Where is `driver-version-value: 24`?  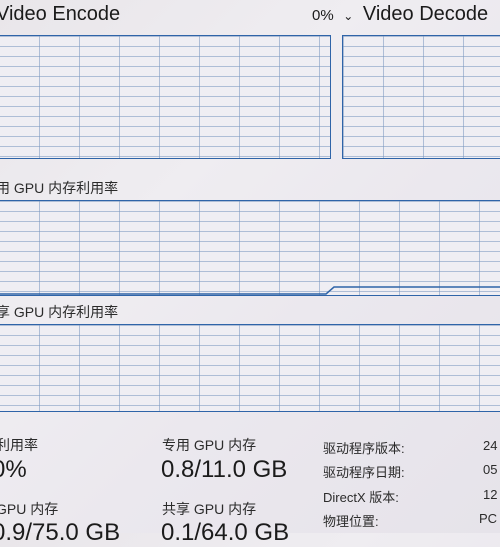
driver-version-value: 24 is located at coordinates (490, 445).